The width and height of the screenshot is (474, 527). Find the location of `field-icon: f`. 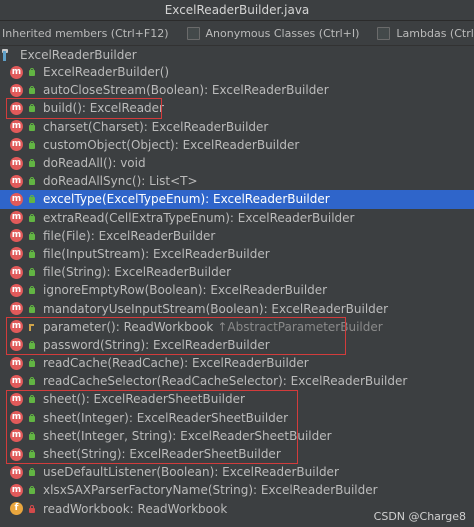

field-icon: f is located at coordinates (16, 509).